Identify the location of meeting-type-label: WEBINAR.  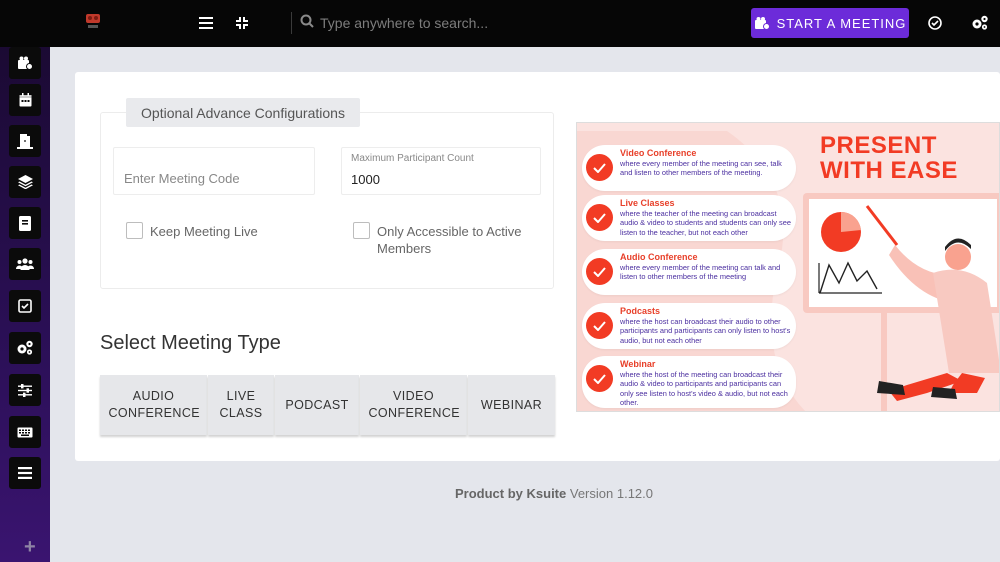
(511, 404).